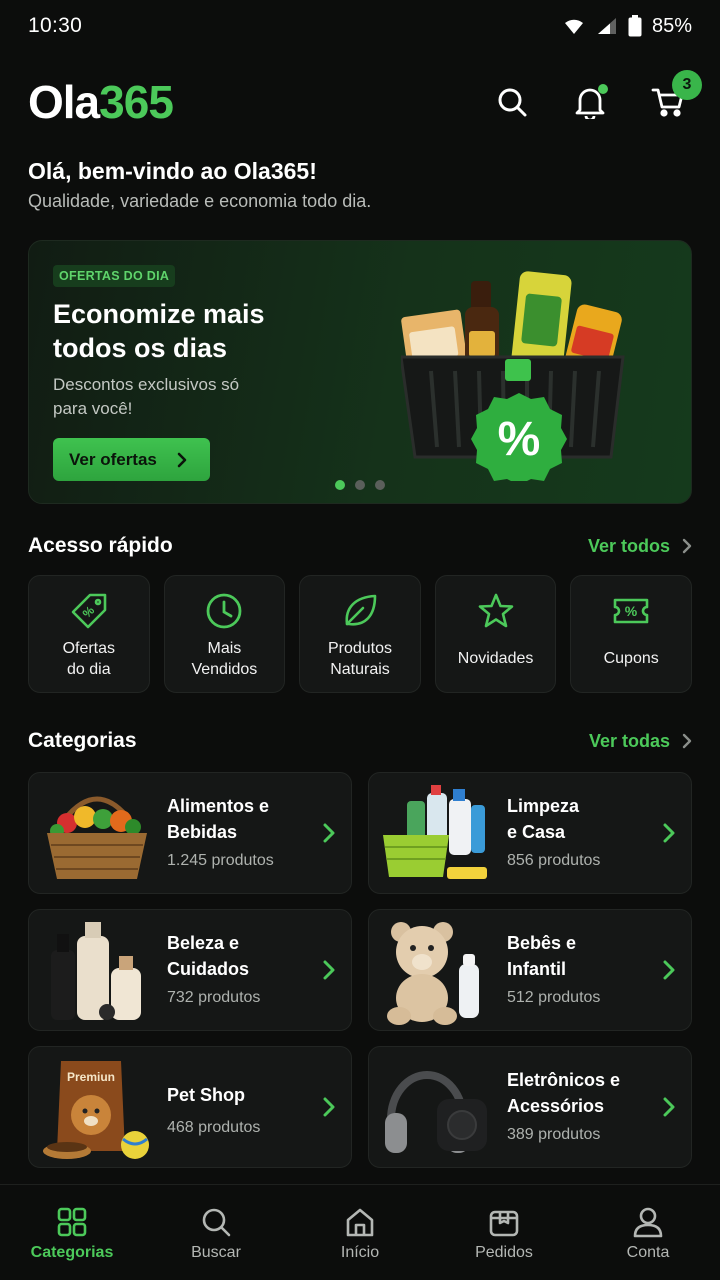 This screenshot has height=1280, width=720. Describe the element at coordinates (360, 1222) in the screenshot. I see `home-icon` at that location.